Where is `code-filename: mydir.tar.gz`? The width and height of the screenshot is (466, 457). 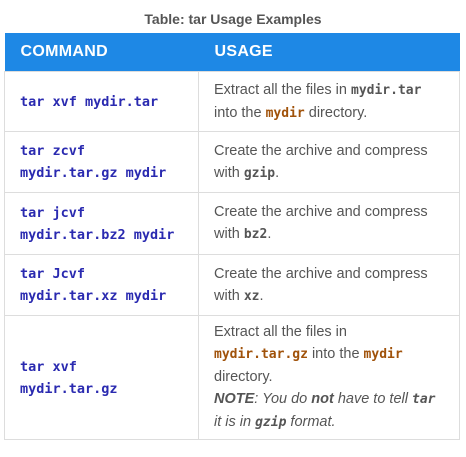 code-filename: mydir.tar.gz is located at coordinates (261, 354).